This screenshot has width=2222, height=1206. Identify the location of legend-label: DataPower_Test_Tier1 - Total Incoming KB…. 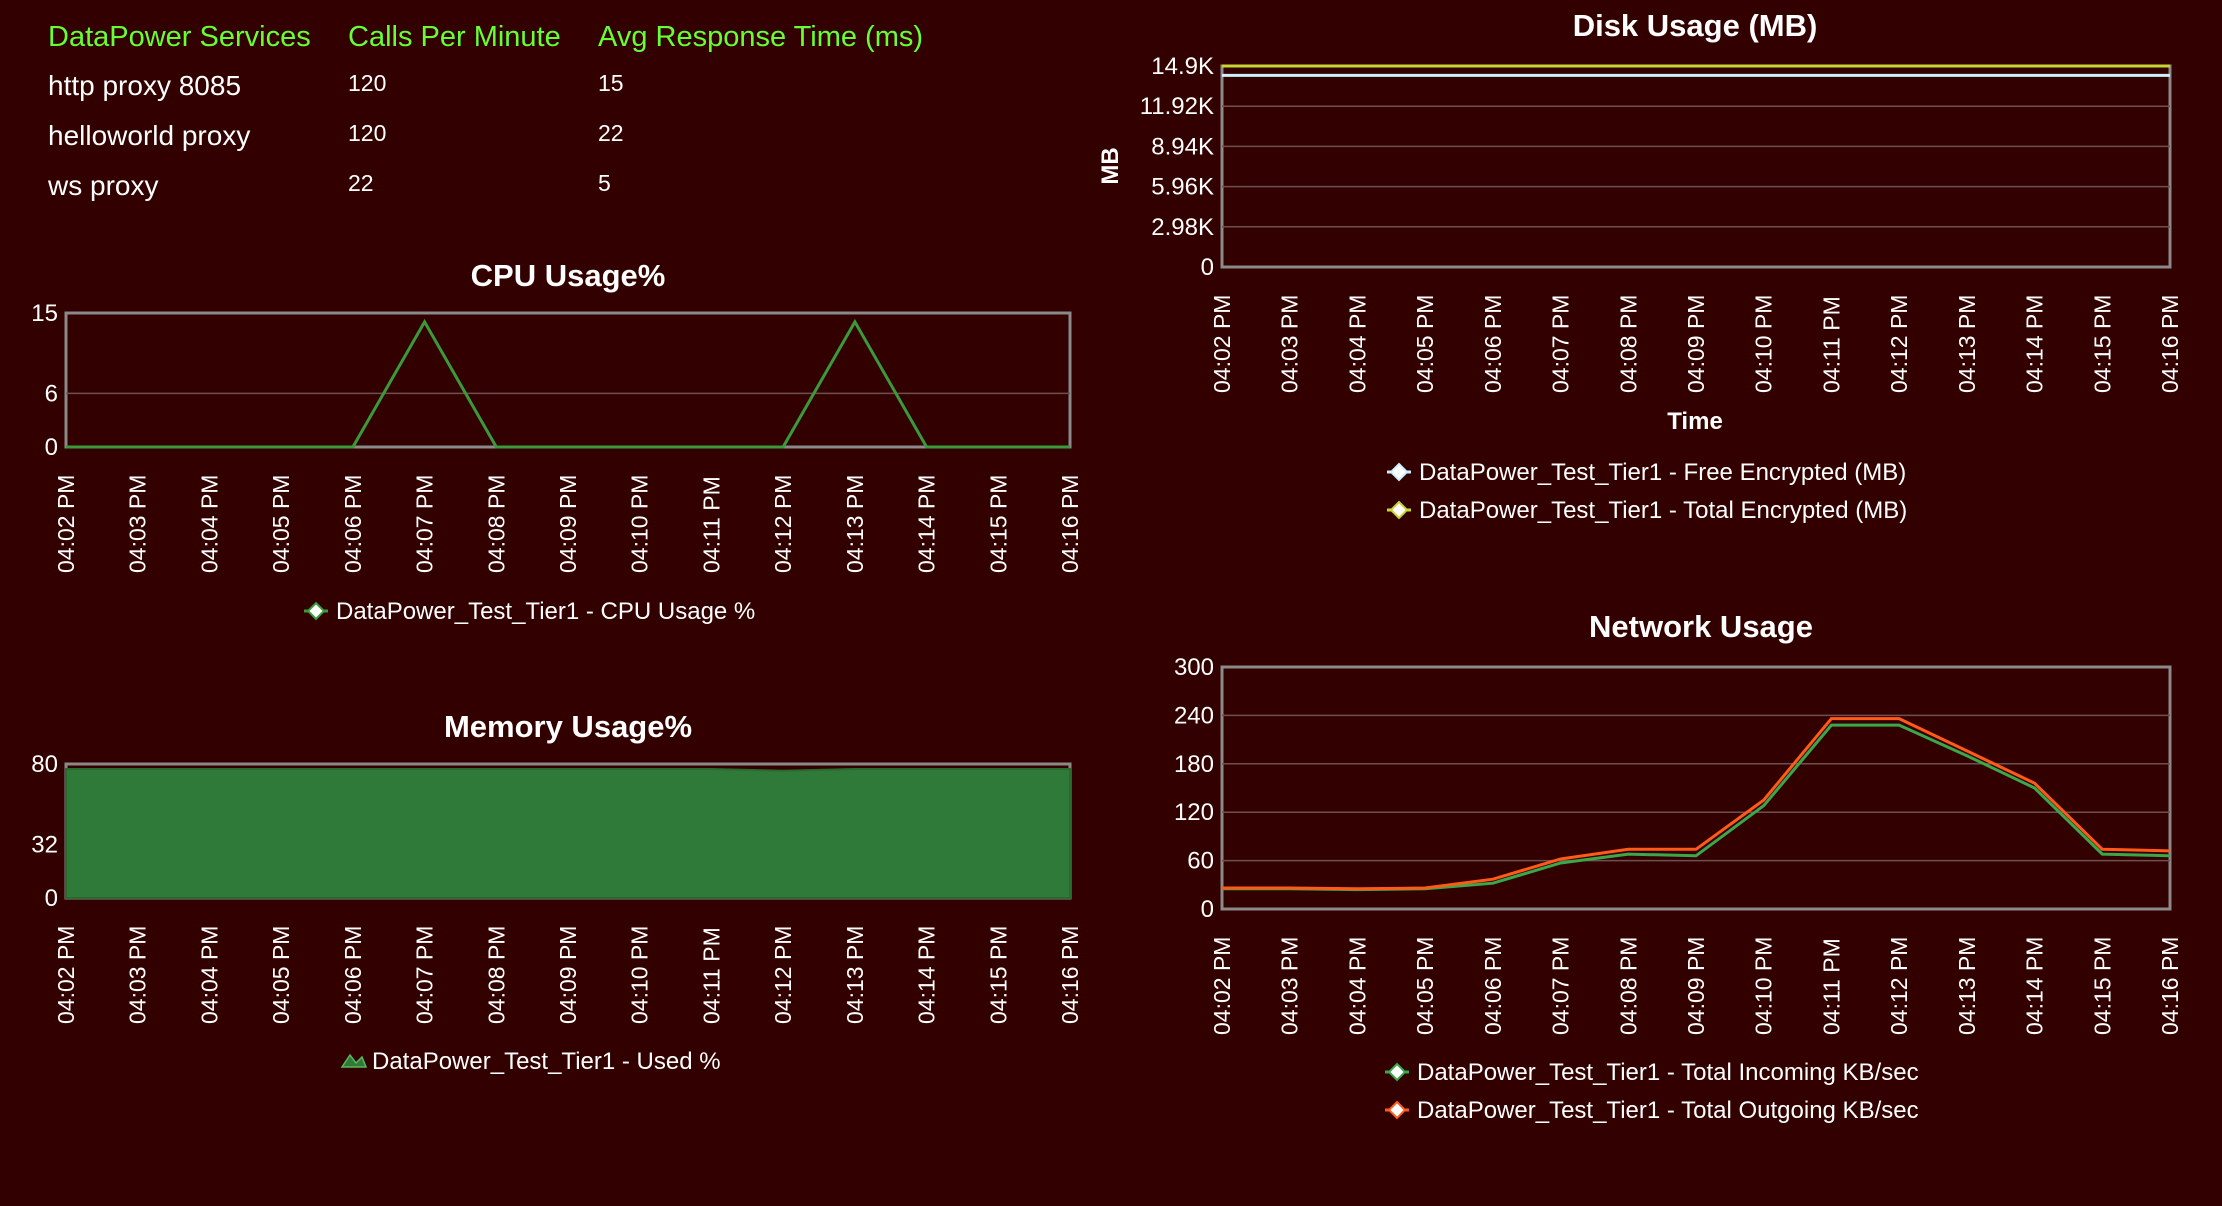
(1668, 1072).